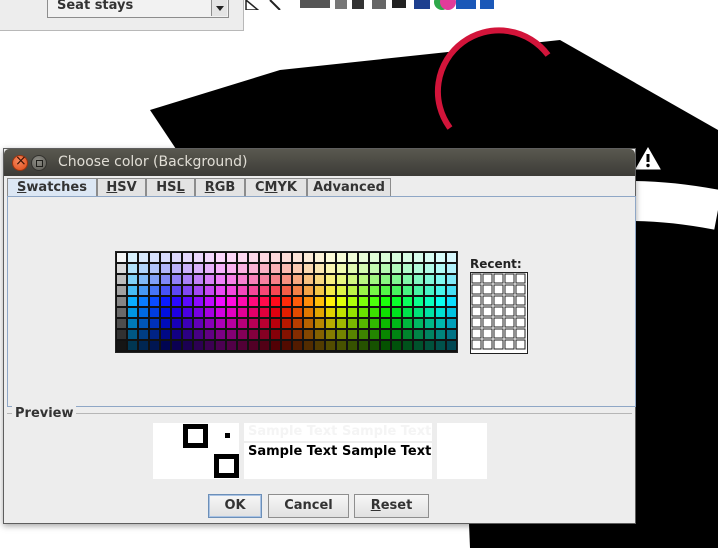 The width and height of the screenshot is (718, 548). I want to click on part-selector-combo: Seat stays, so click(138, 9).